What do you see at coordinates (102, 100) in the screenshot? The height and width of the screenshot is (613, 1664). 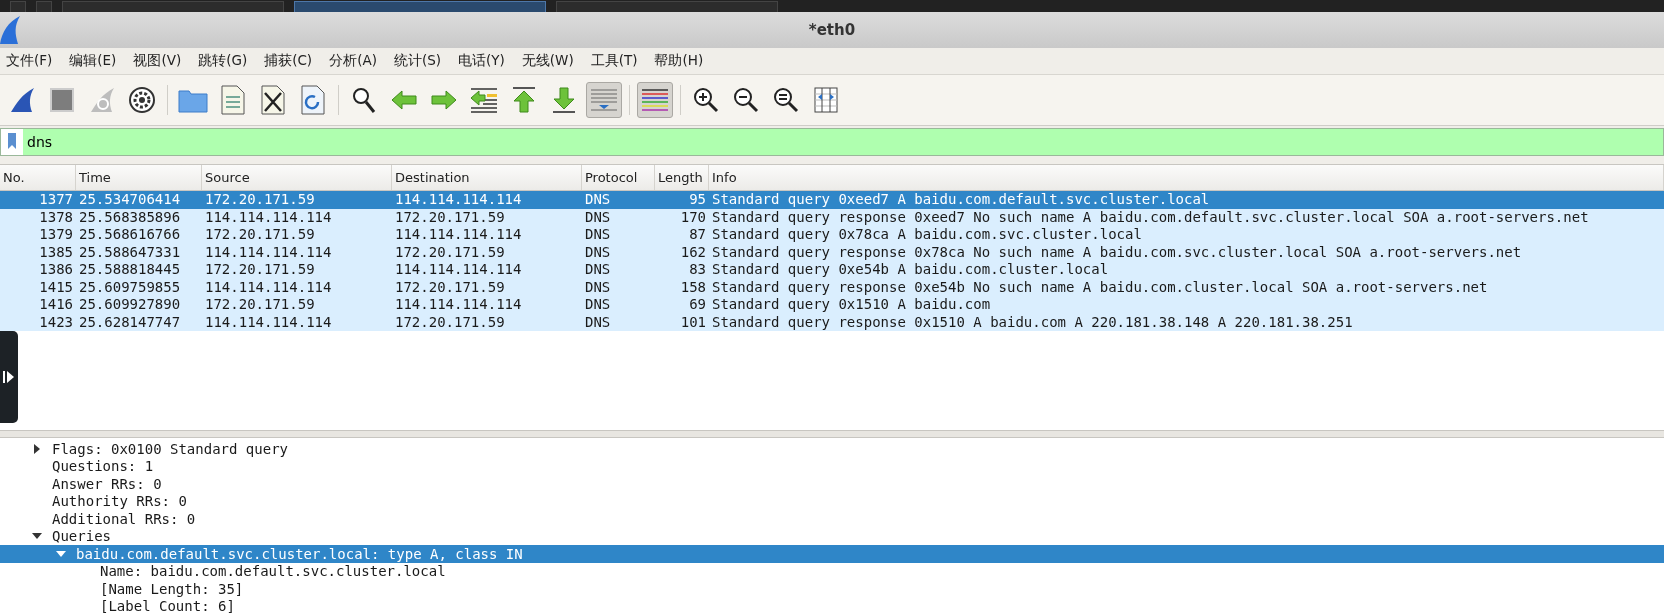 I see `restart-fin-icon` at bounding box center [102, 100].